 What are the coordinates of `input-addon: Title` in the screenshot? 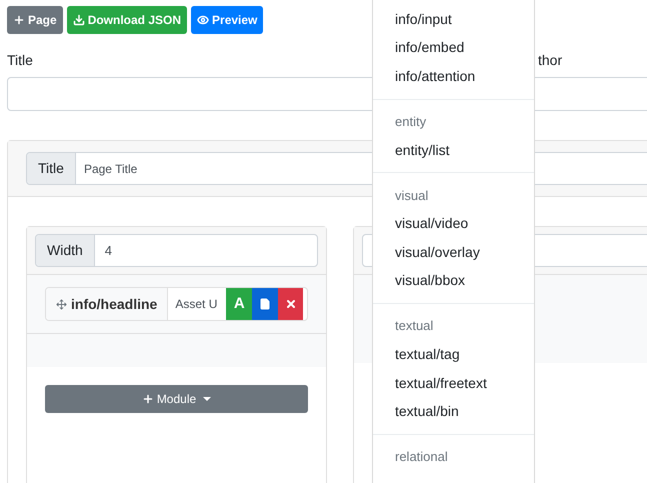 It's located at (51, 168).